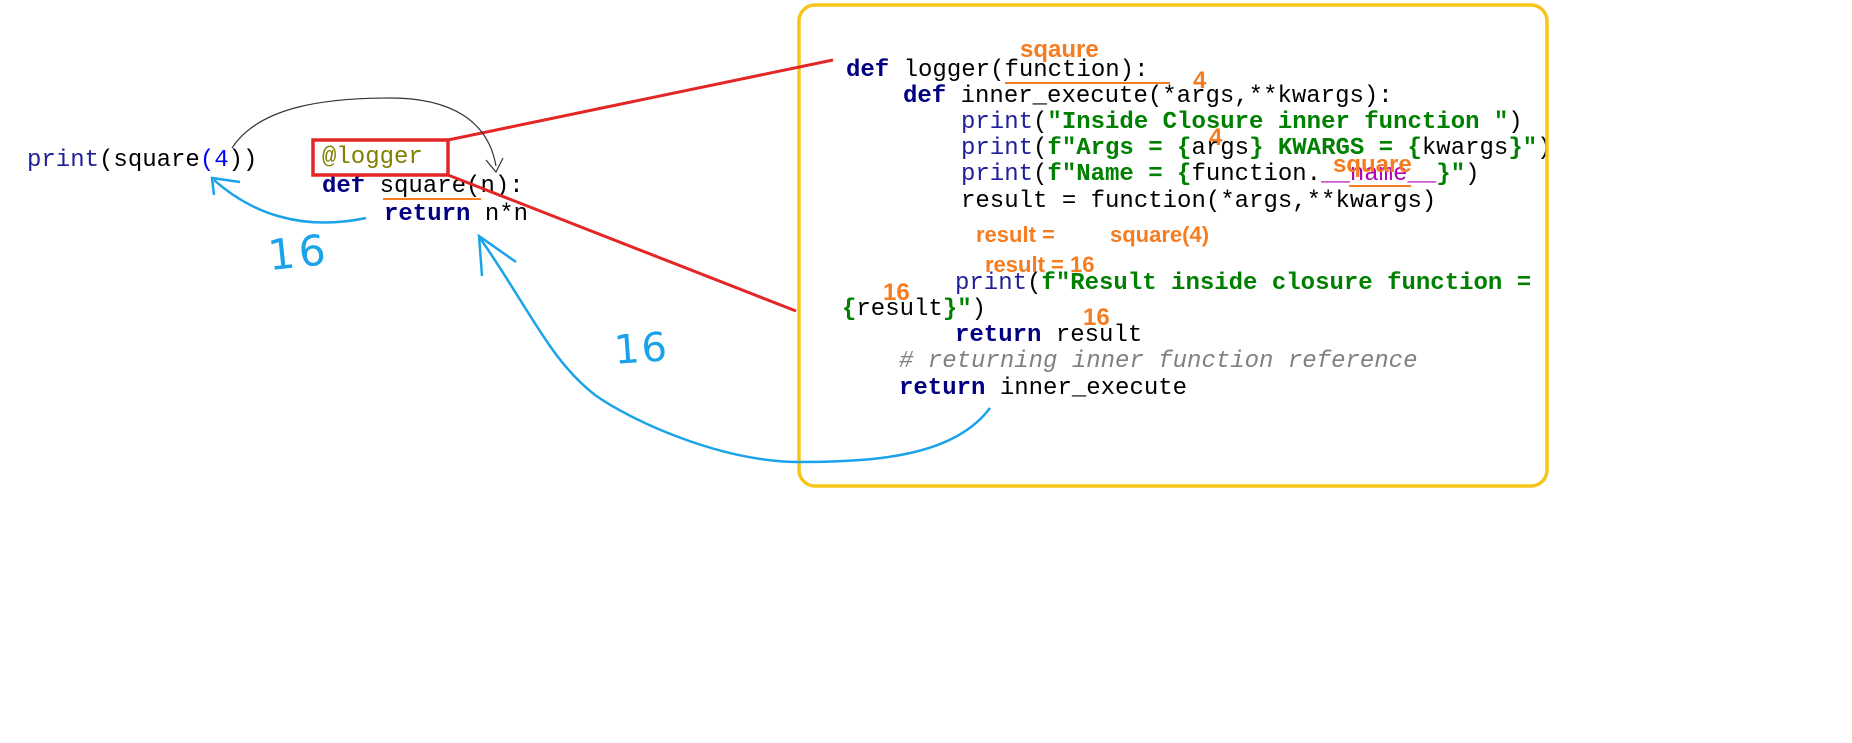 This screenshot has height=743, width=1852. What do you see at coordinates (735, 350) in the screenshot?
I see `return-flow-arrow-long` at bounding box center [735, 350].